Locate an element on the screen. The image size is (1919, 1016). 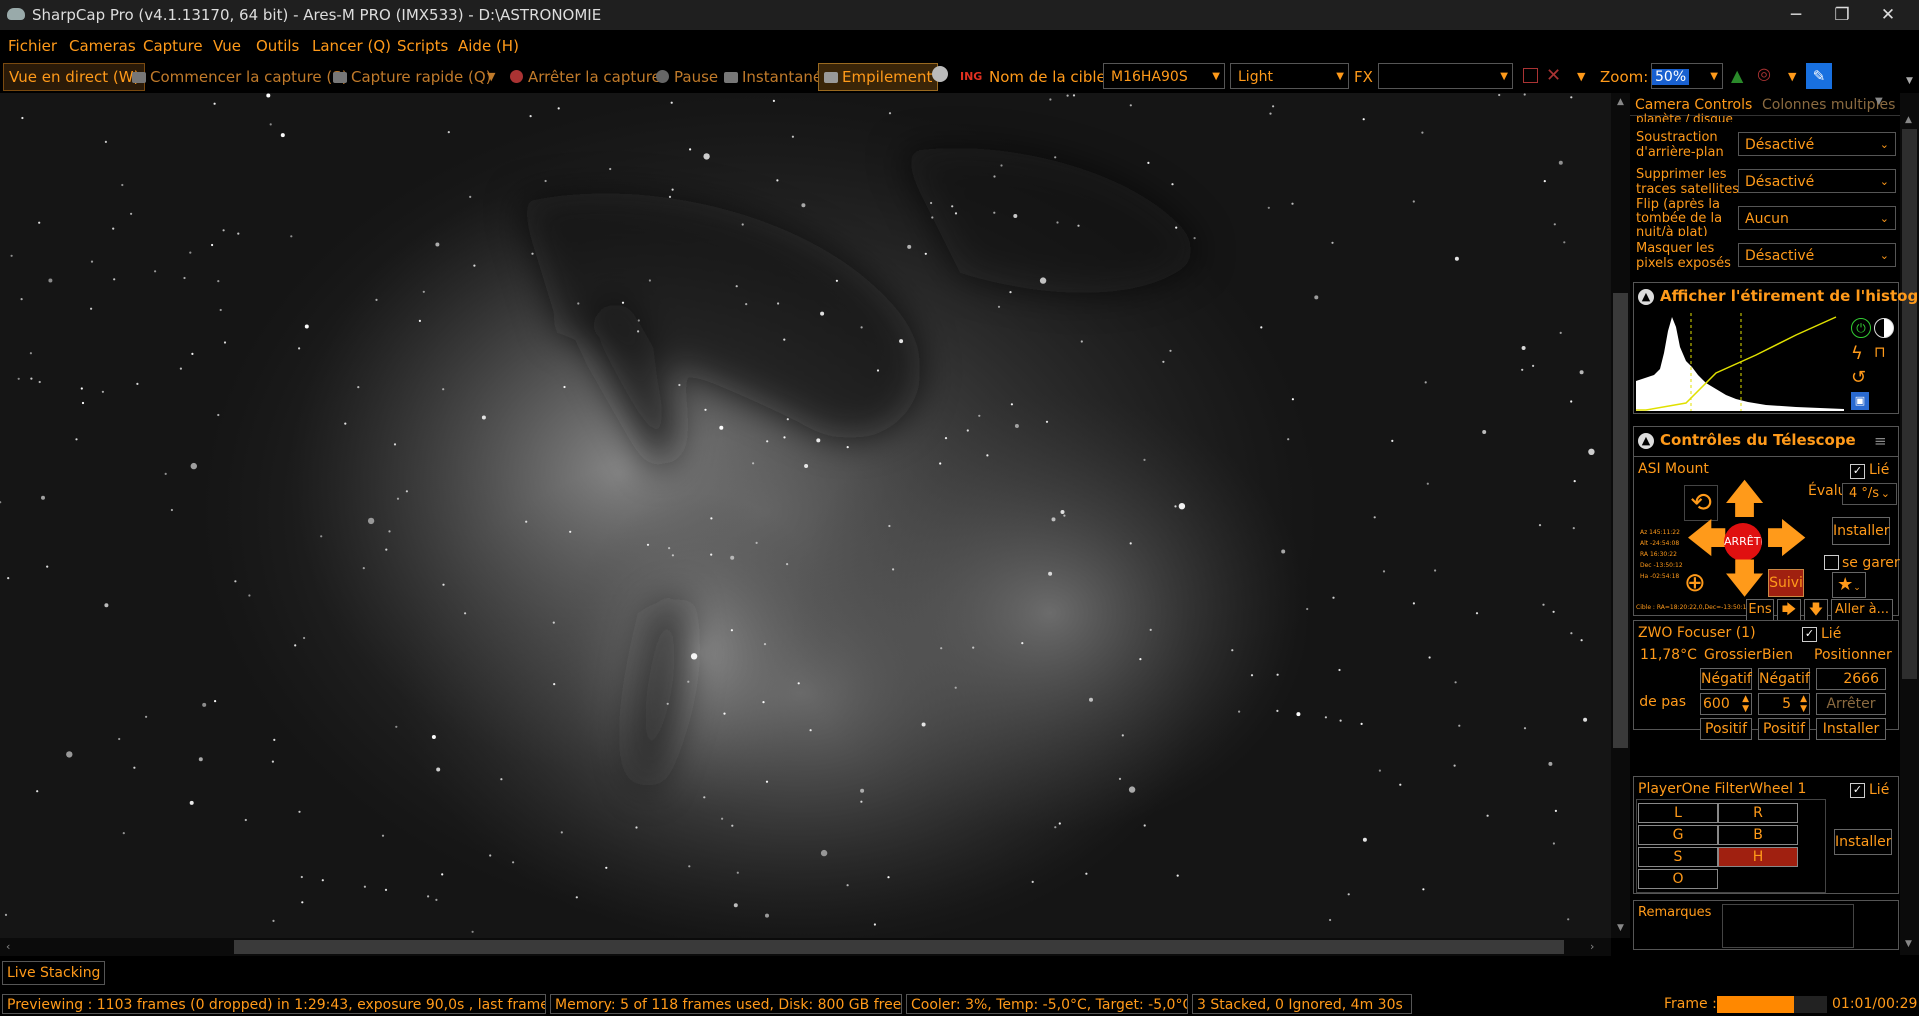
menu-vue: Vue is located at coordinates (227, 46).